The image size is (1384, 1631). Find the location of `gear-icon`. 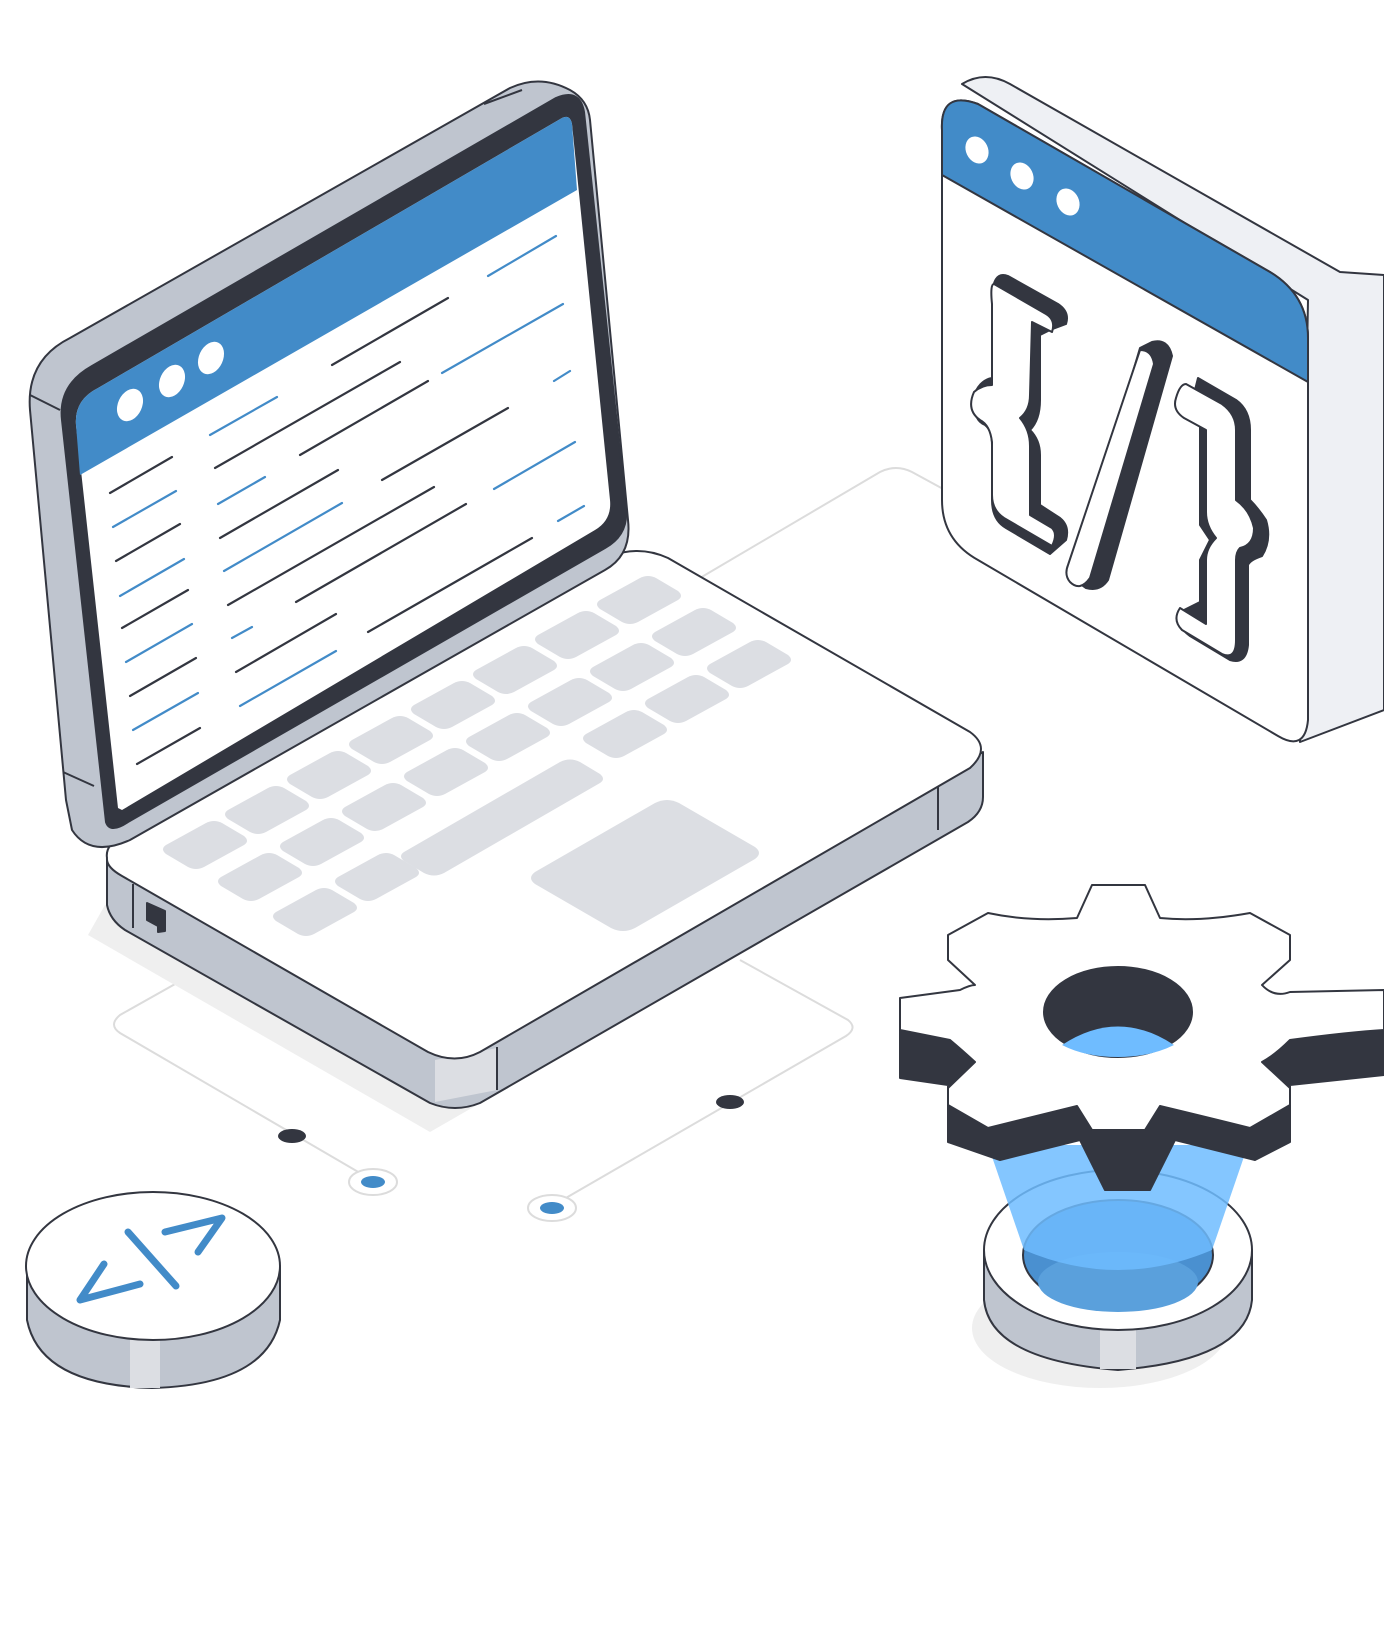

gear-icon is located at coordinates (1141, 1136).